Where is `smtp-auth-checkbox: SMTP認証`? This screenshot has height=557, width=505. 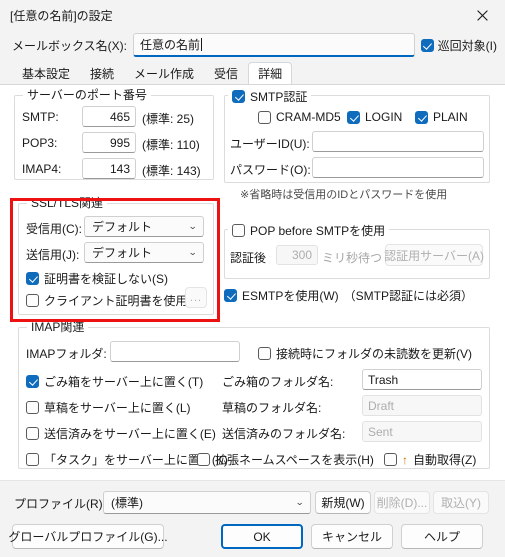 smtp-auth-checkbox: SMTP認証 is located at coordinates (270, 96).